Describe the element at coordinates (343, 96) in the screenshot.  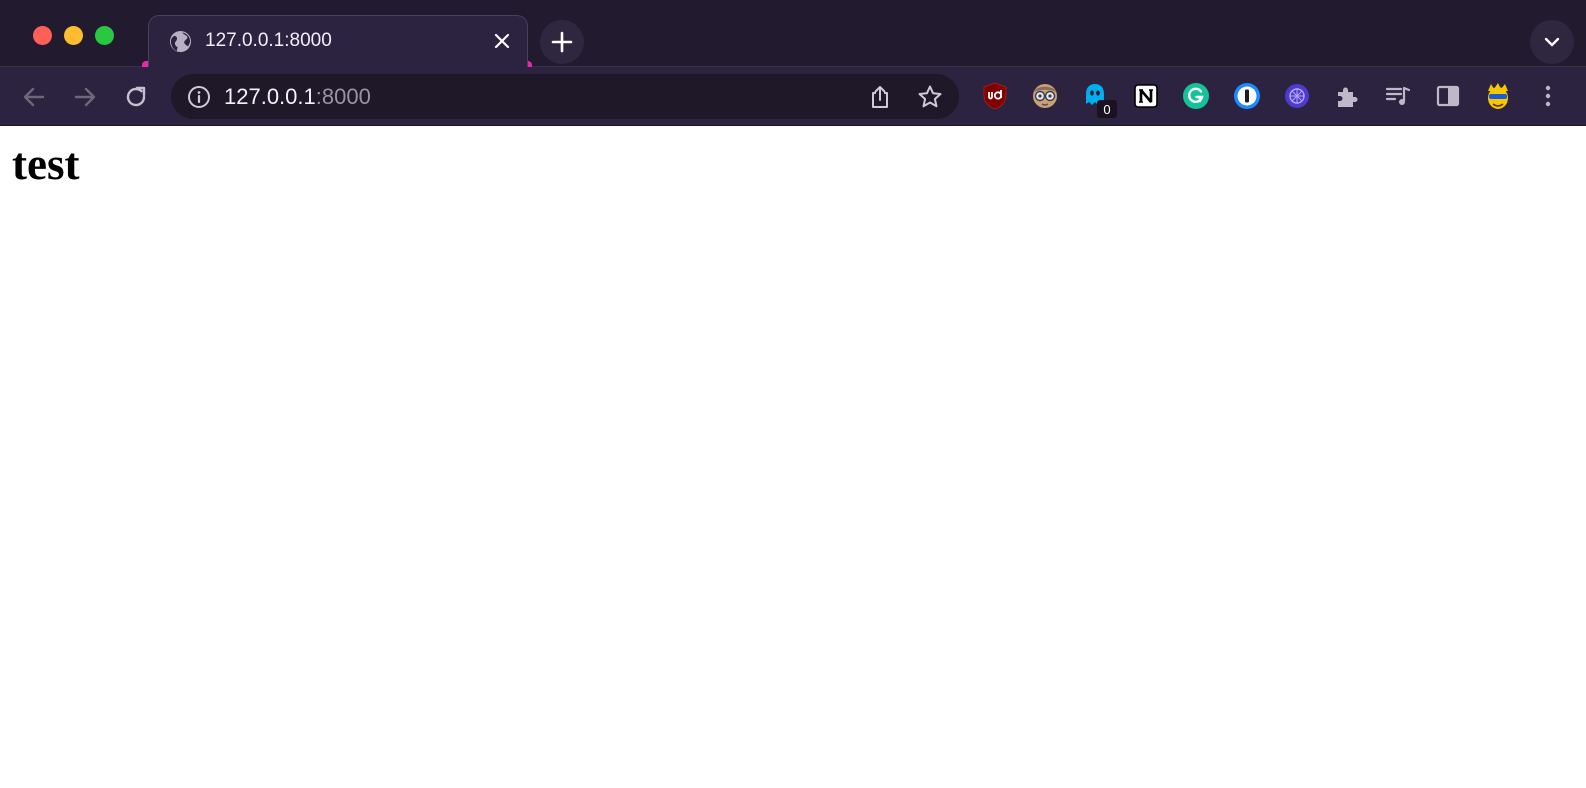
I see `url-port: :8000` at that location.